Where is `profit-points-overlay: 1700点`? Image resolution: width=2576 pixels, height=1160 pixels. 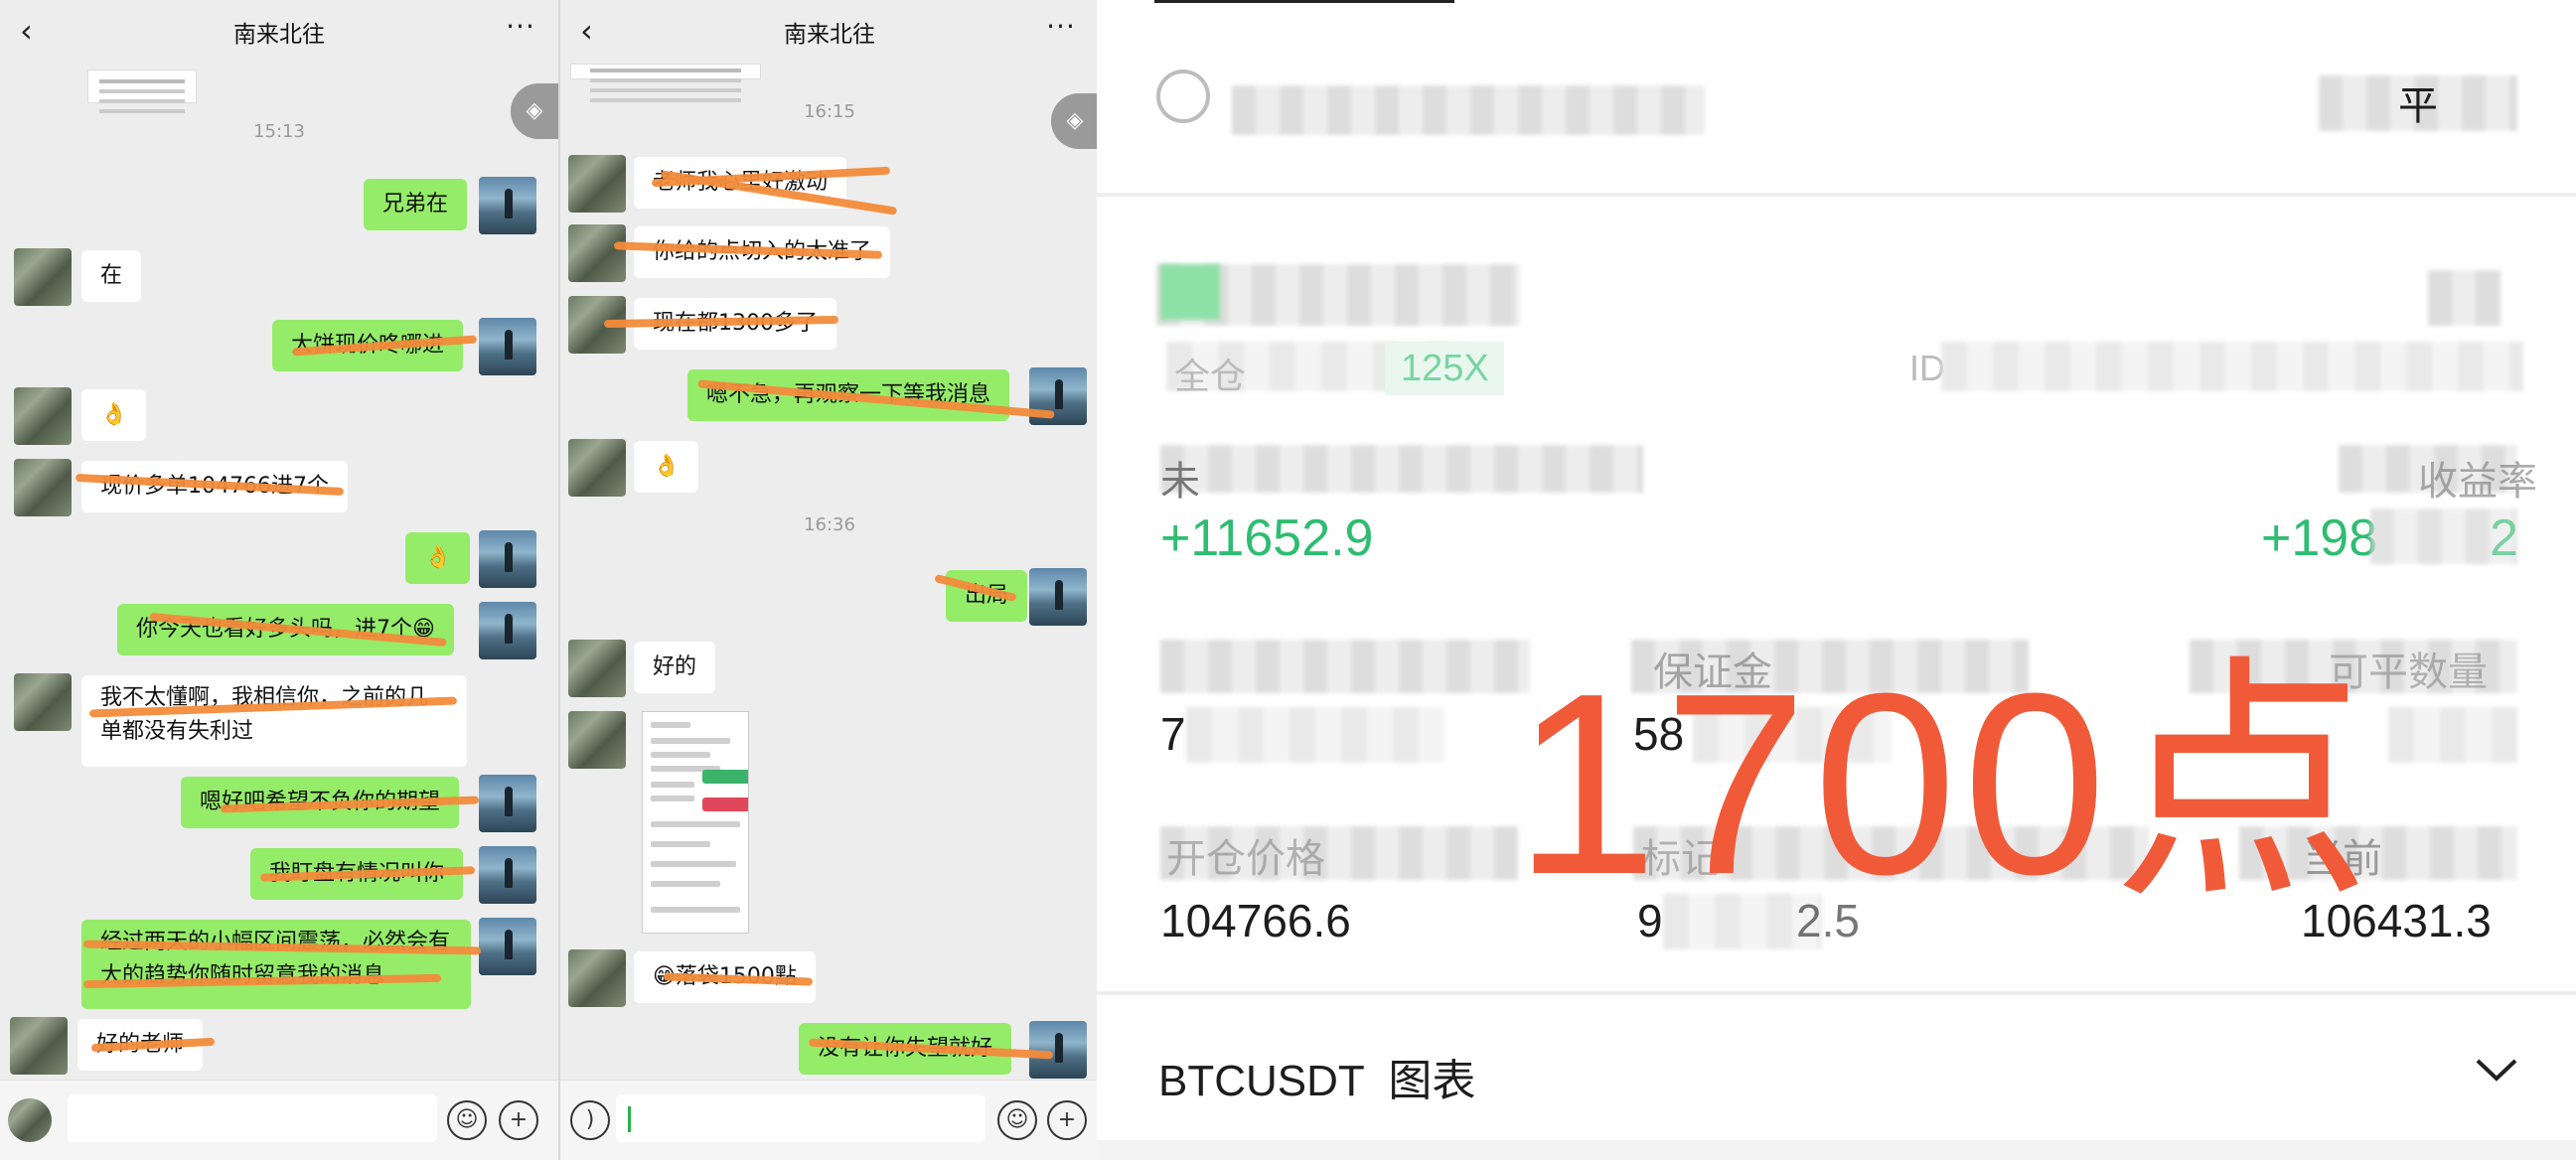 profit-points-overlay: 1700点 is located at coordinates (1946, 785).